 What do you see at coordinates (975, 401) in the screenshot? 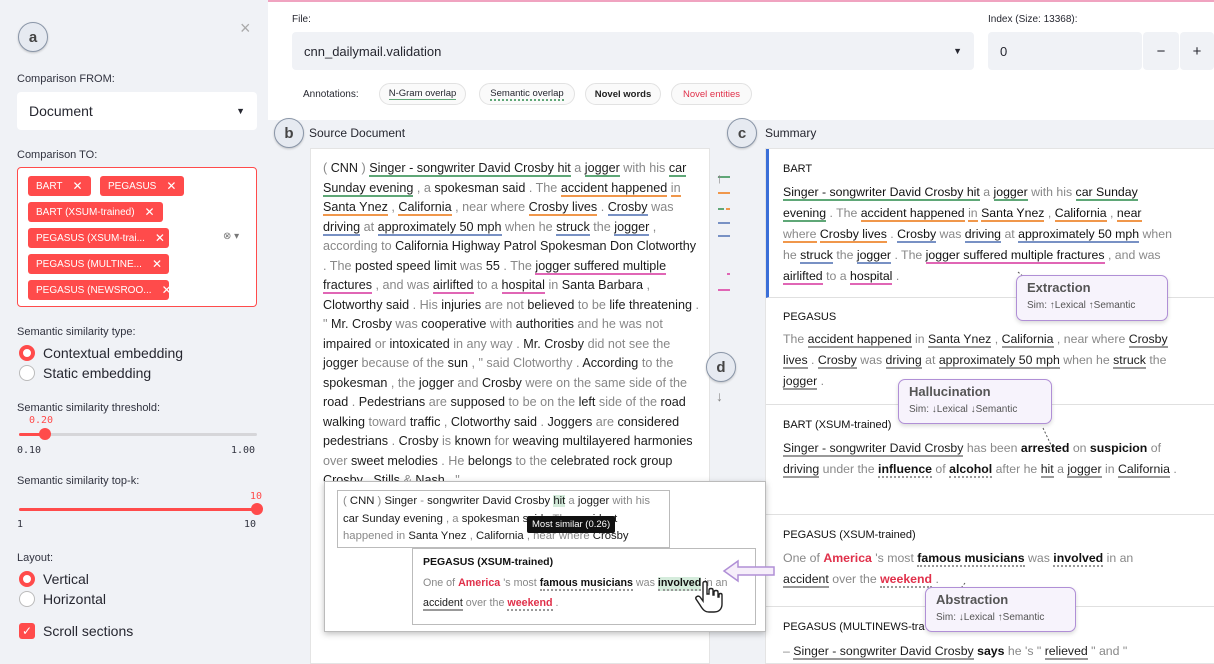
I see `callout-hallucination: Hallucination Sim: ↓Lexical ↓Semantic` at bounding box center [975, 401].